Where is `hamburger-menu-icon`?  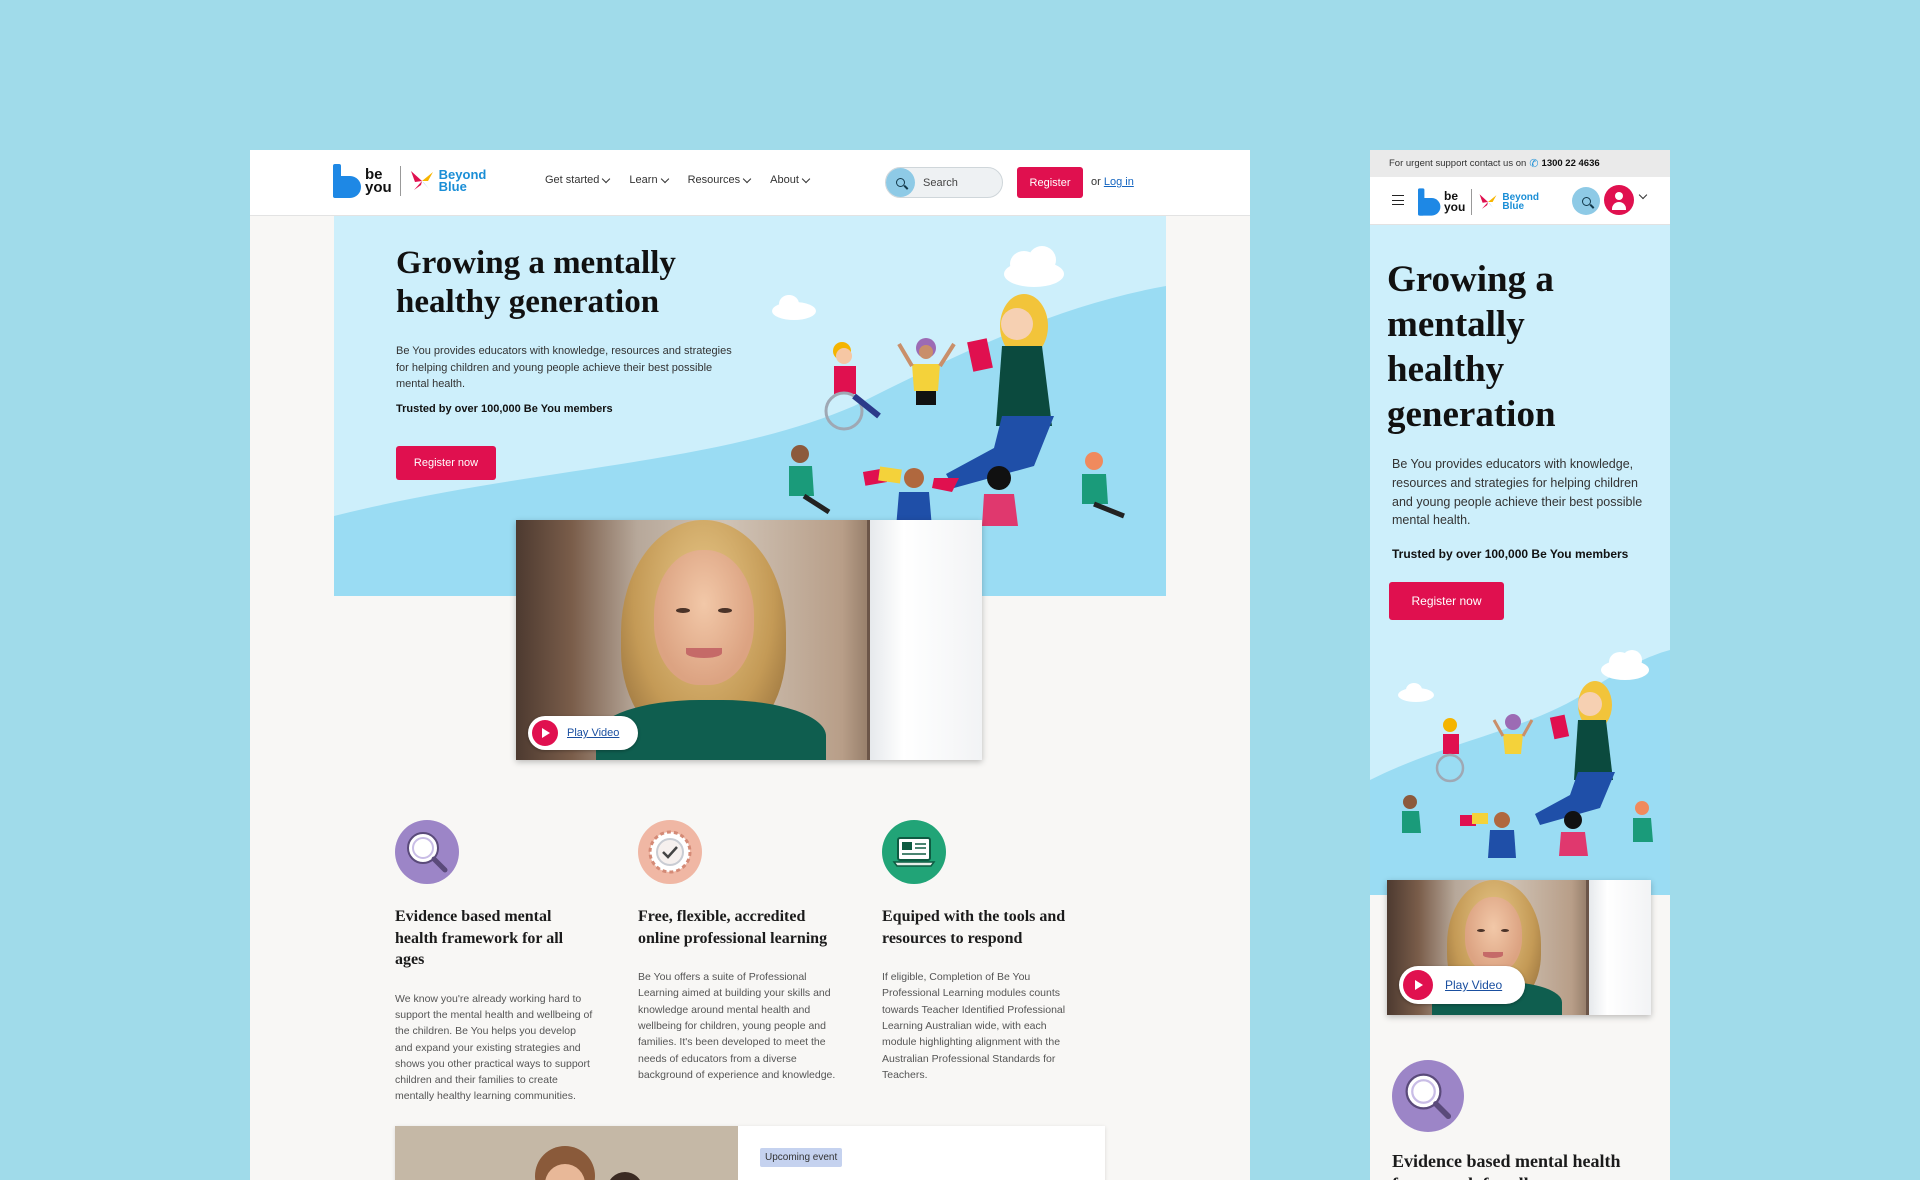
hamburger-menu-icon is located at coordinates (1398, 200).